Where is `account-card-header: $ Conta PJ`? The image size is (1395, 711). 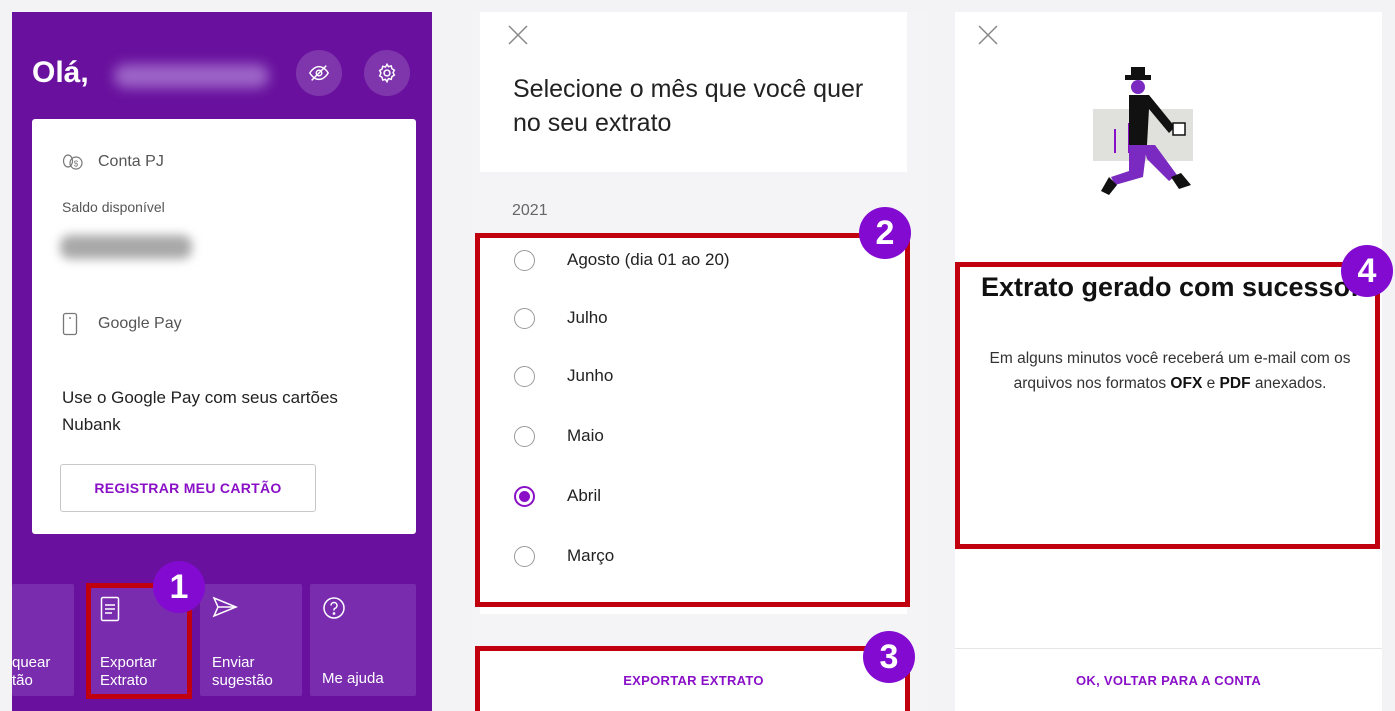 account-card-header: $ Conta PJ is located at coordinates (113, 162).